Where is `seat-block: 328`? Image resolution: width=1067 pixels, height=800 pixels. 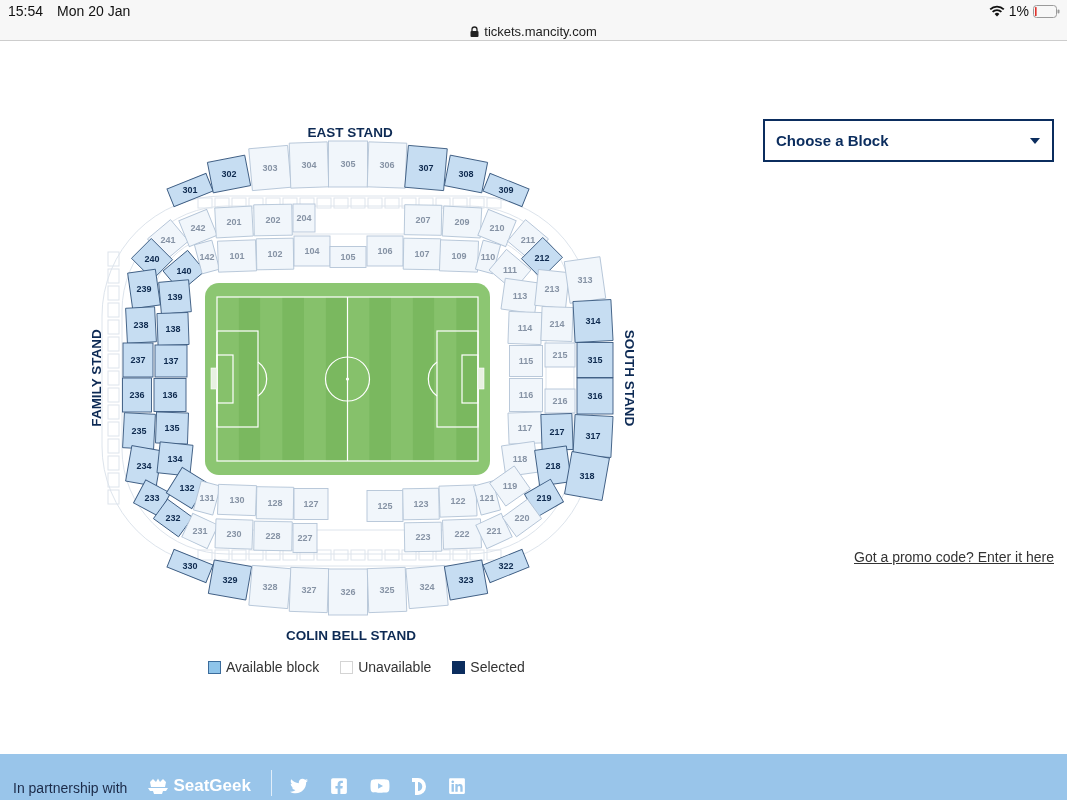
seat-block: 328 is located at coordinates (270, 587).